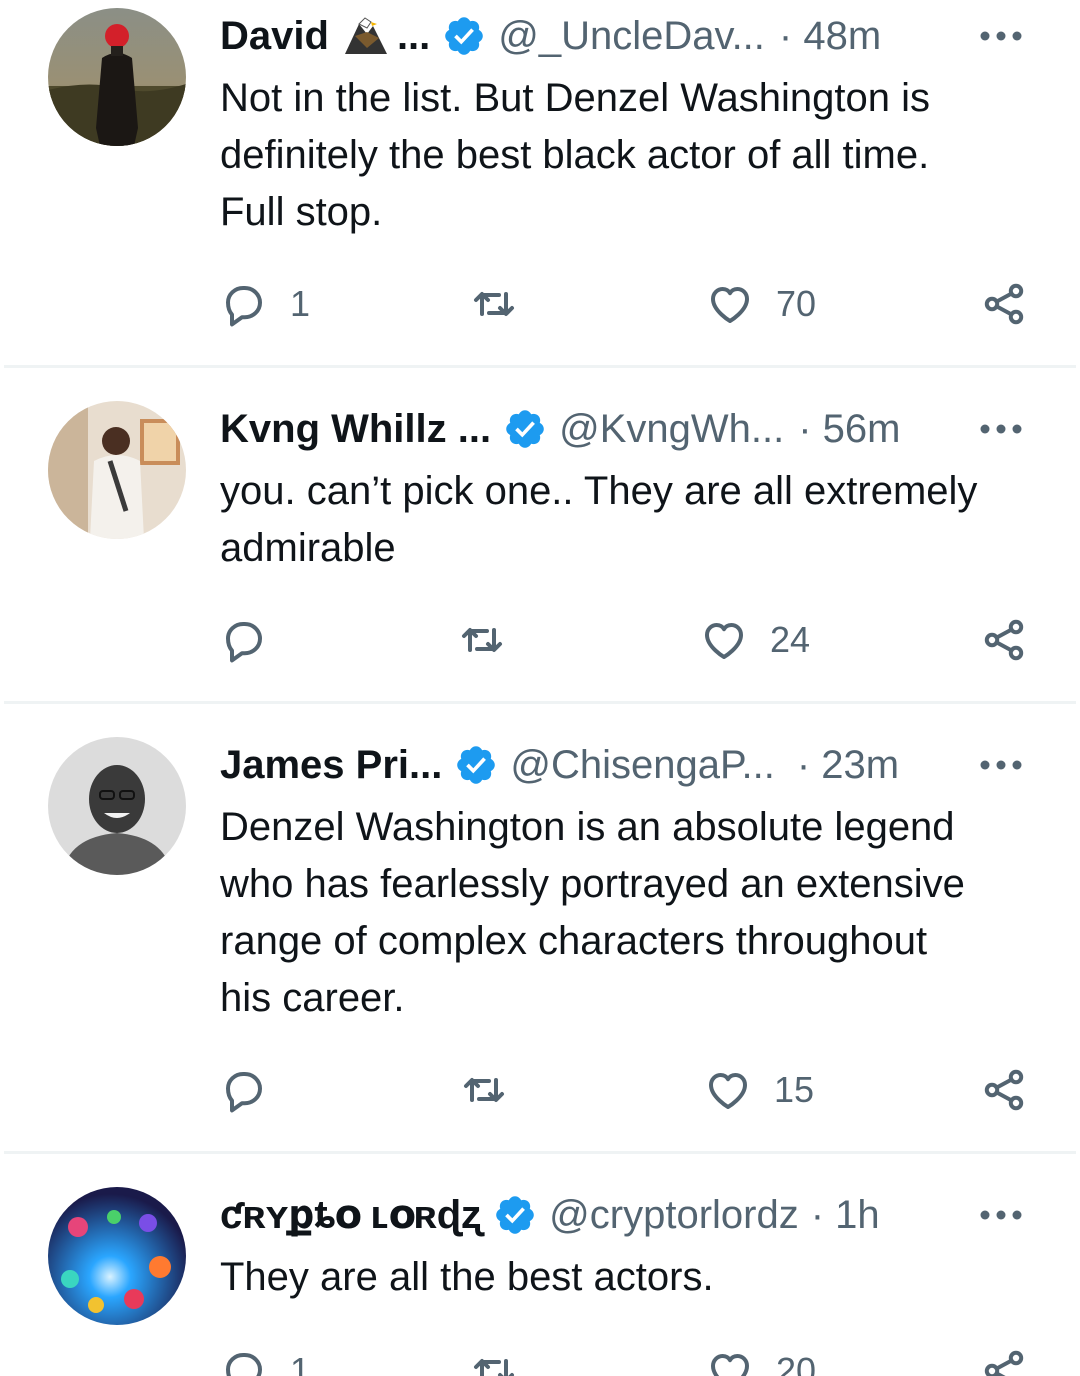 The width and height of the screenshot is (1080, 1376). What do you see at coordinates (794, 1089) in the screenshot?
I see `like-count: 15` at bounding box center [794, 1089].